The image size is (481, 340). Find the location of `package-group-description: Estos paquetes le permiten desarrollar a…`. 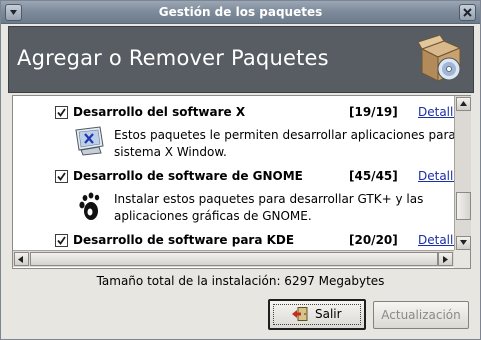

package-group-description: Estos paquetes le permiten desarrollar a… is located at coordinates (284, 144).